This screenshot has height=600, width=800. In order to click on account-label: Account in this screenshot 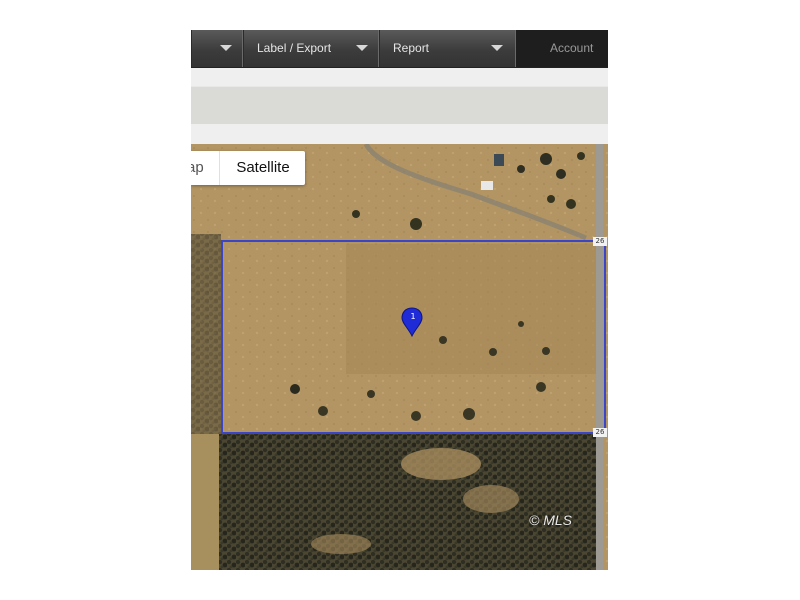, I will do `click(572, 48)`.